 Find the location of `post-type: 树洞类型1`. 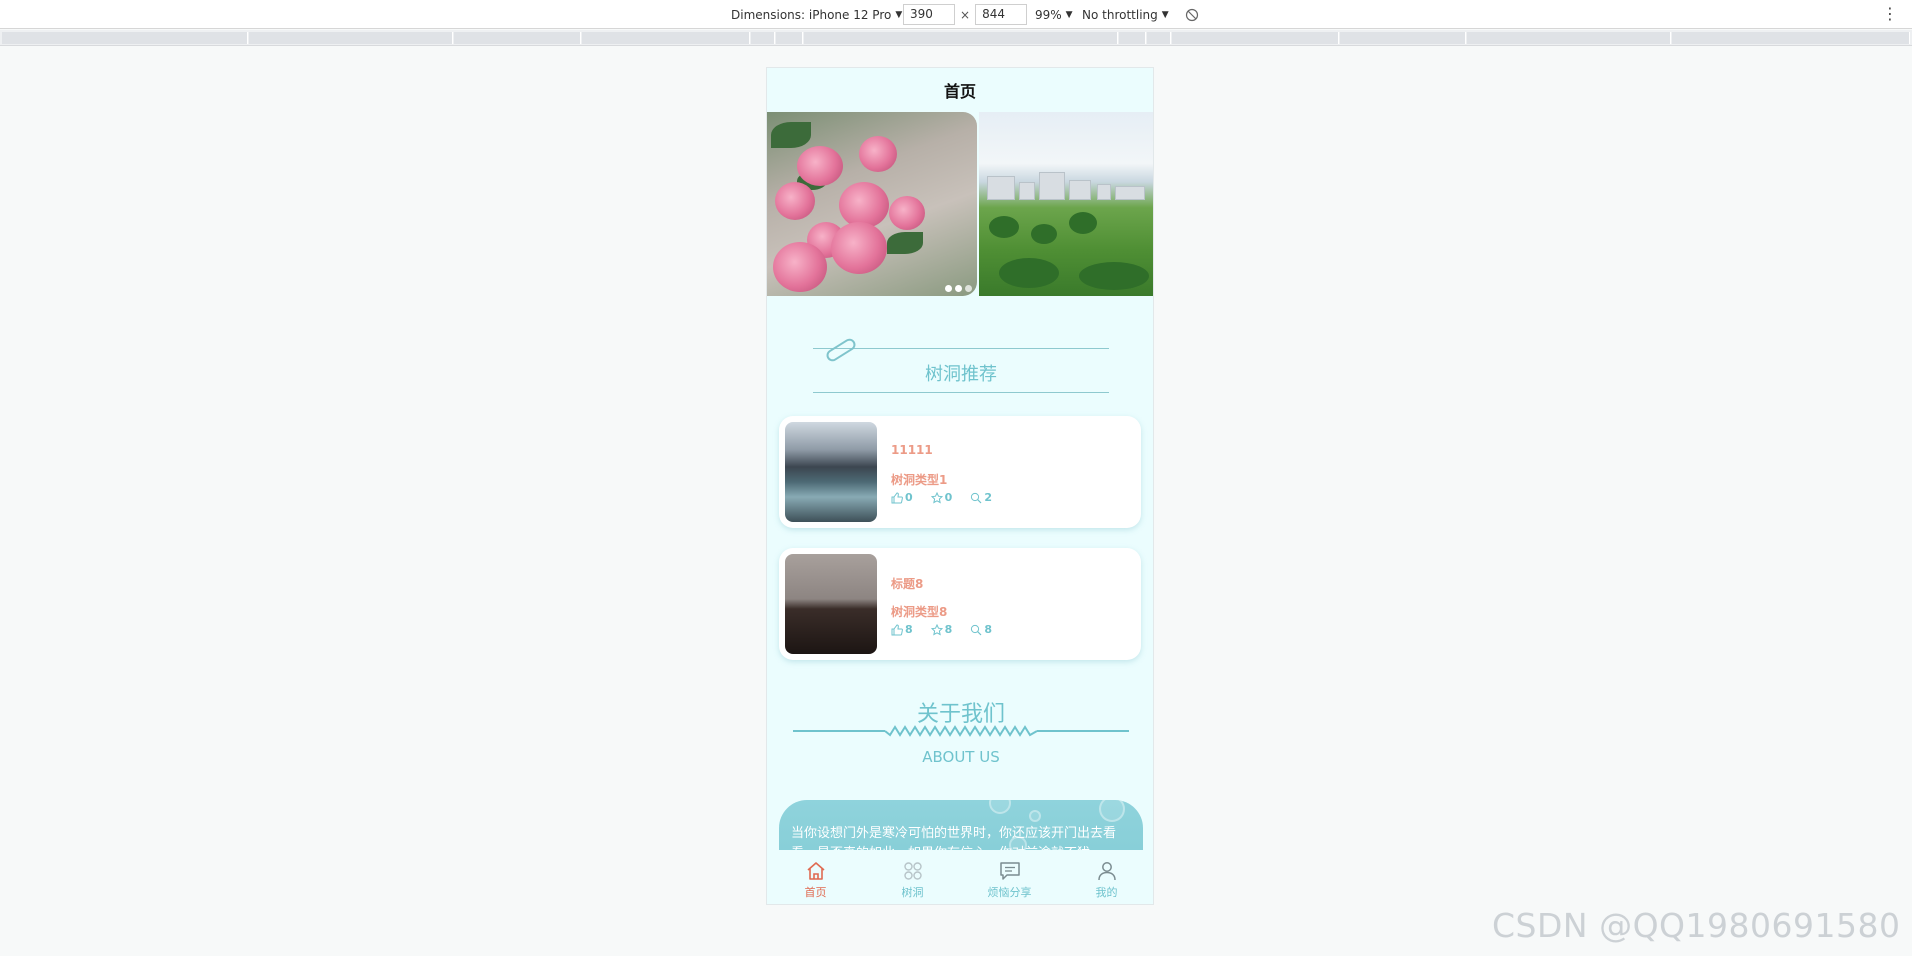

post-type: 树洞类型1 is located at coordinates (919, 480).